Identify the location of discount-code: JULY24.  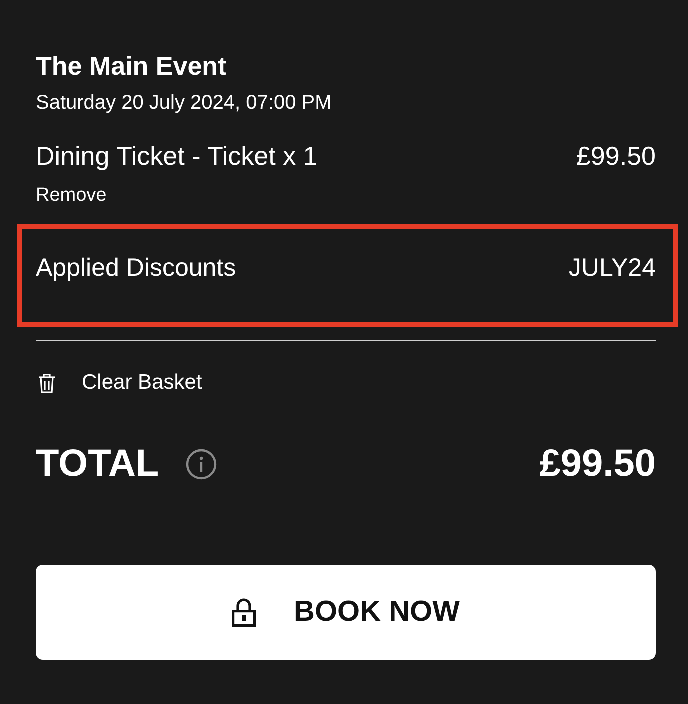
(612, 268).